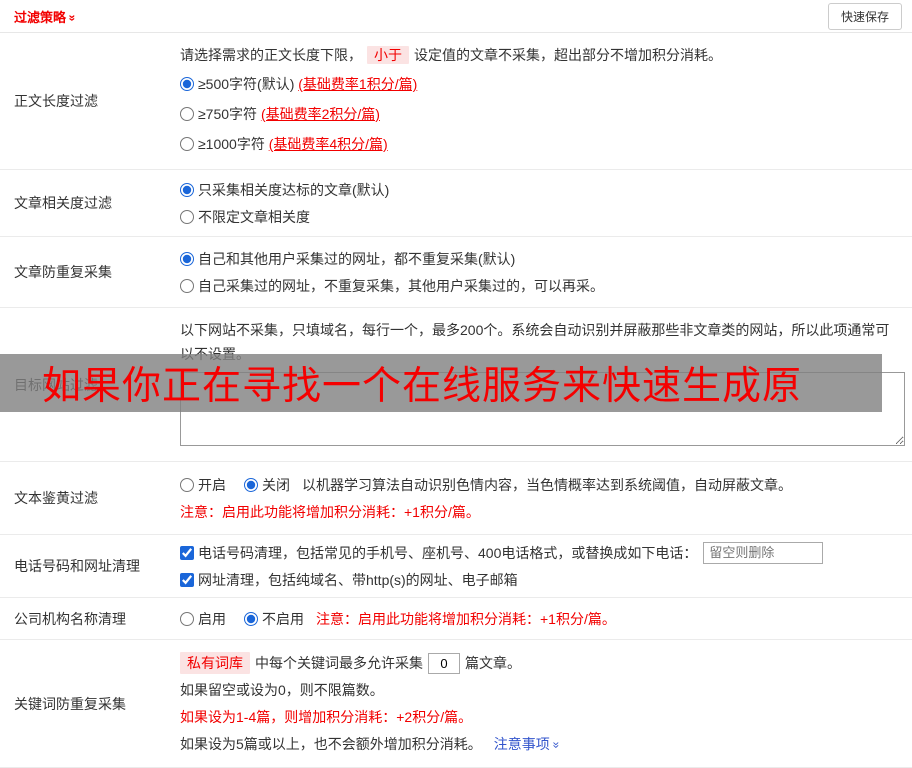 The height and width of the screenshot is (768, 912). I want to click on private-thesaurus-highlight: 私有词库, so click(215, 663).